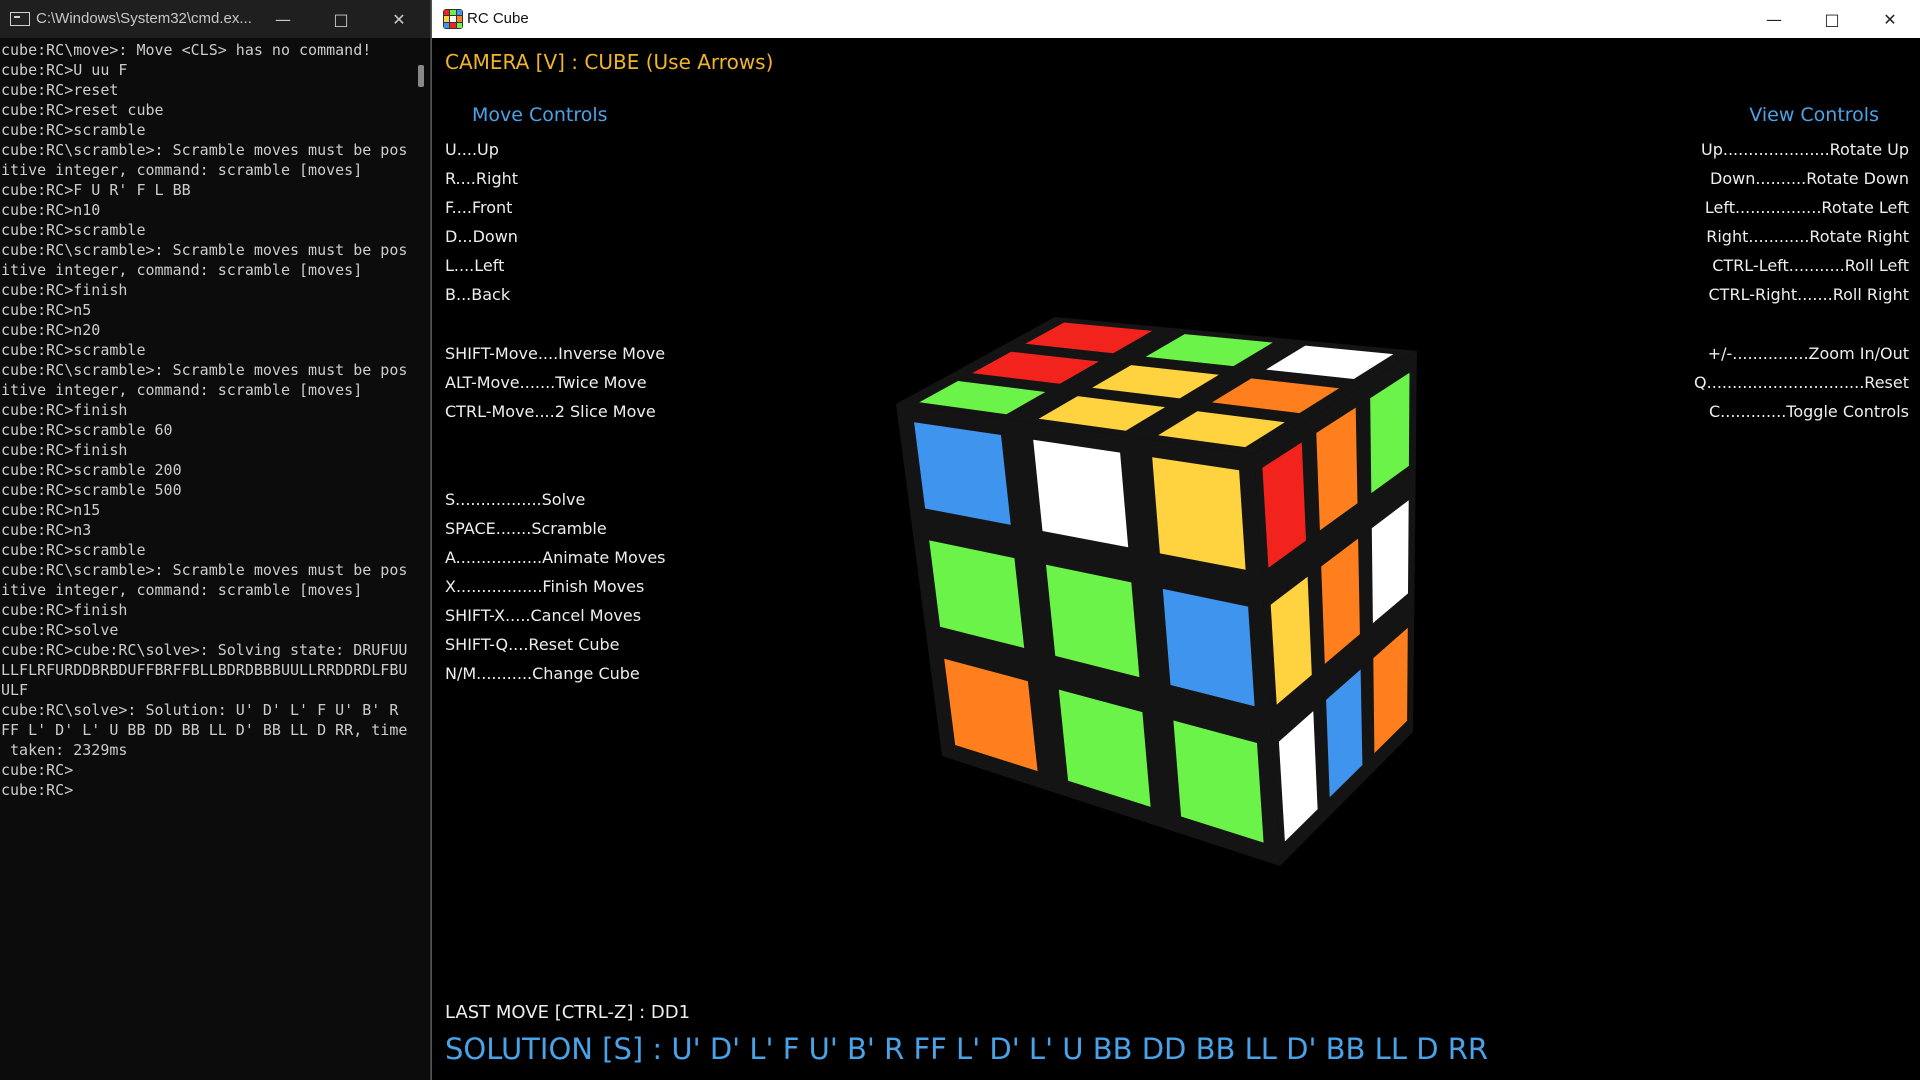  What do you see at coordinates (1808, 353) in the screenshot?
I see `view-control-item: +/-...............Zoom In/Out` at bounding box center [1808, 353].